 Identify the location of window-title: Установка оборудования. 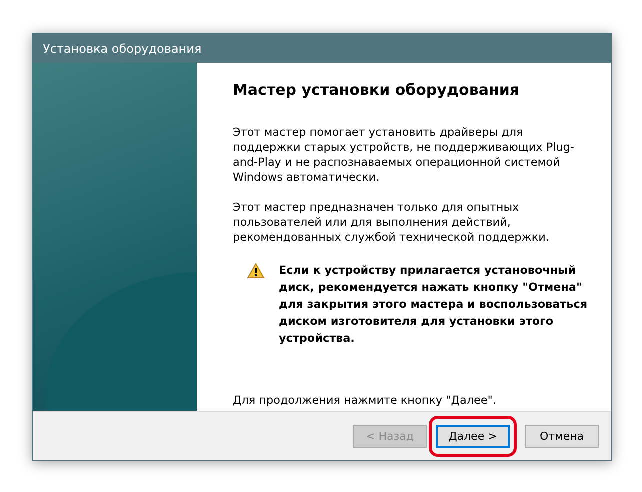
(322, 48).